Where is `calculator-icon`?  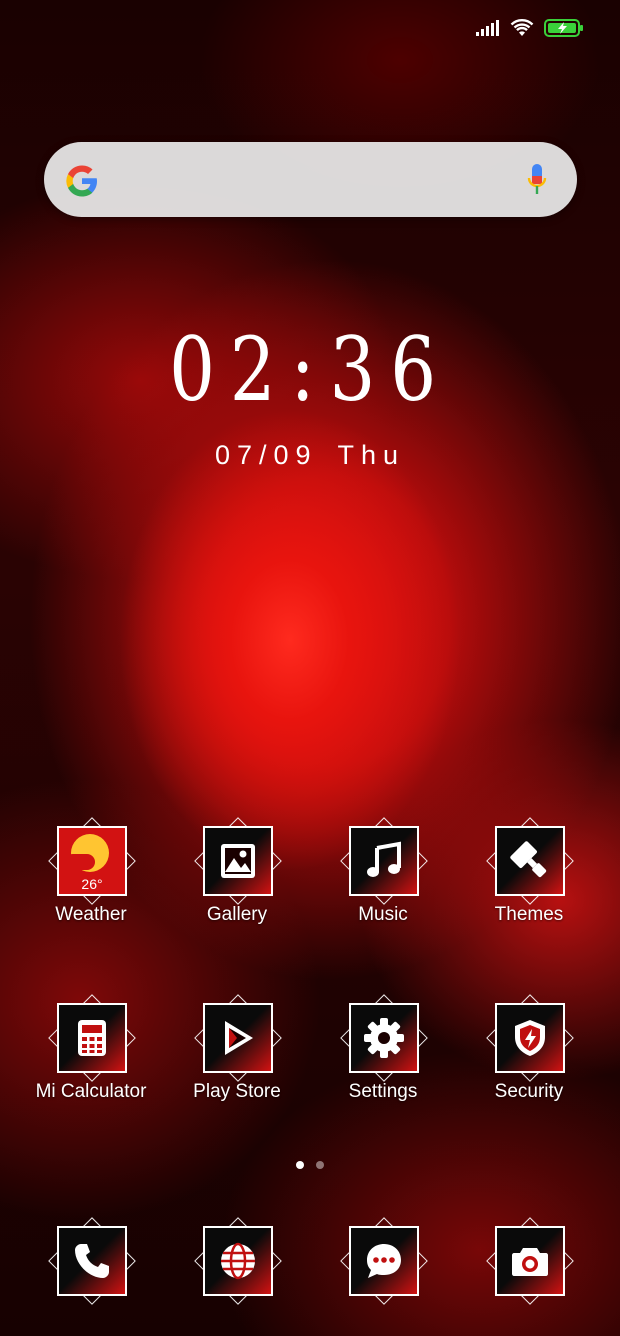
calculator-icon is located at coordinates (92, 1038).